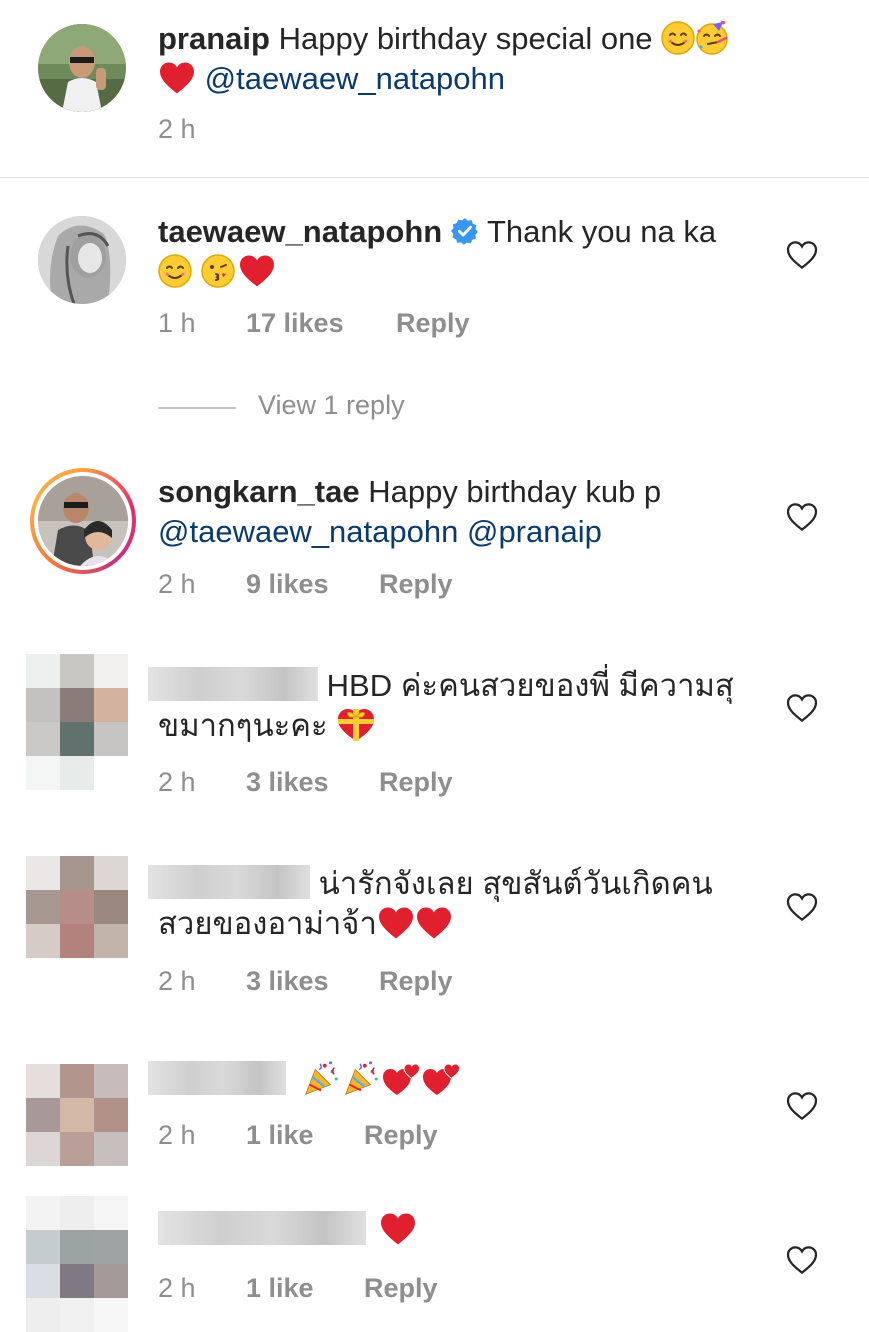 This screenshot has height=1332, width=869. I want to click on comment-username: pranaip, so click(214, 38).